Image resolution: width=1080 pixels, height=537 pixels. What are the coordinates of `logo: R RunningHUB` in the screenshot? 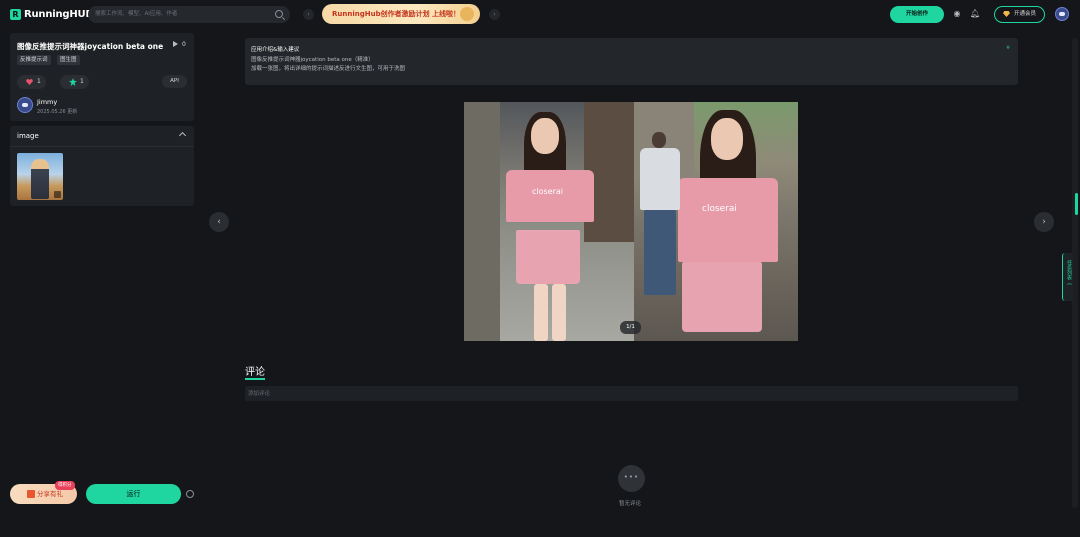 It's located at (51, 14).